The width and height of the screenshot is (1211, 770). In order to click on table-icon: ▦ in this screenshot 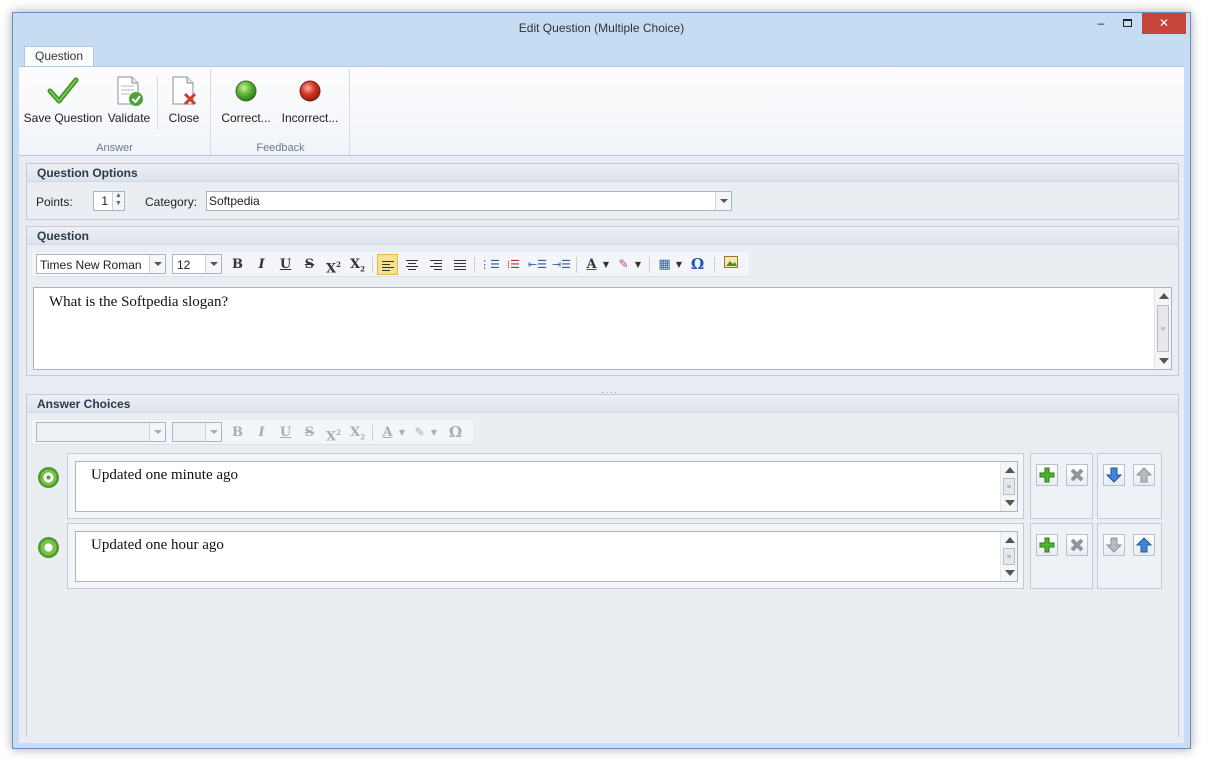, I will do `click(664, 264)`.